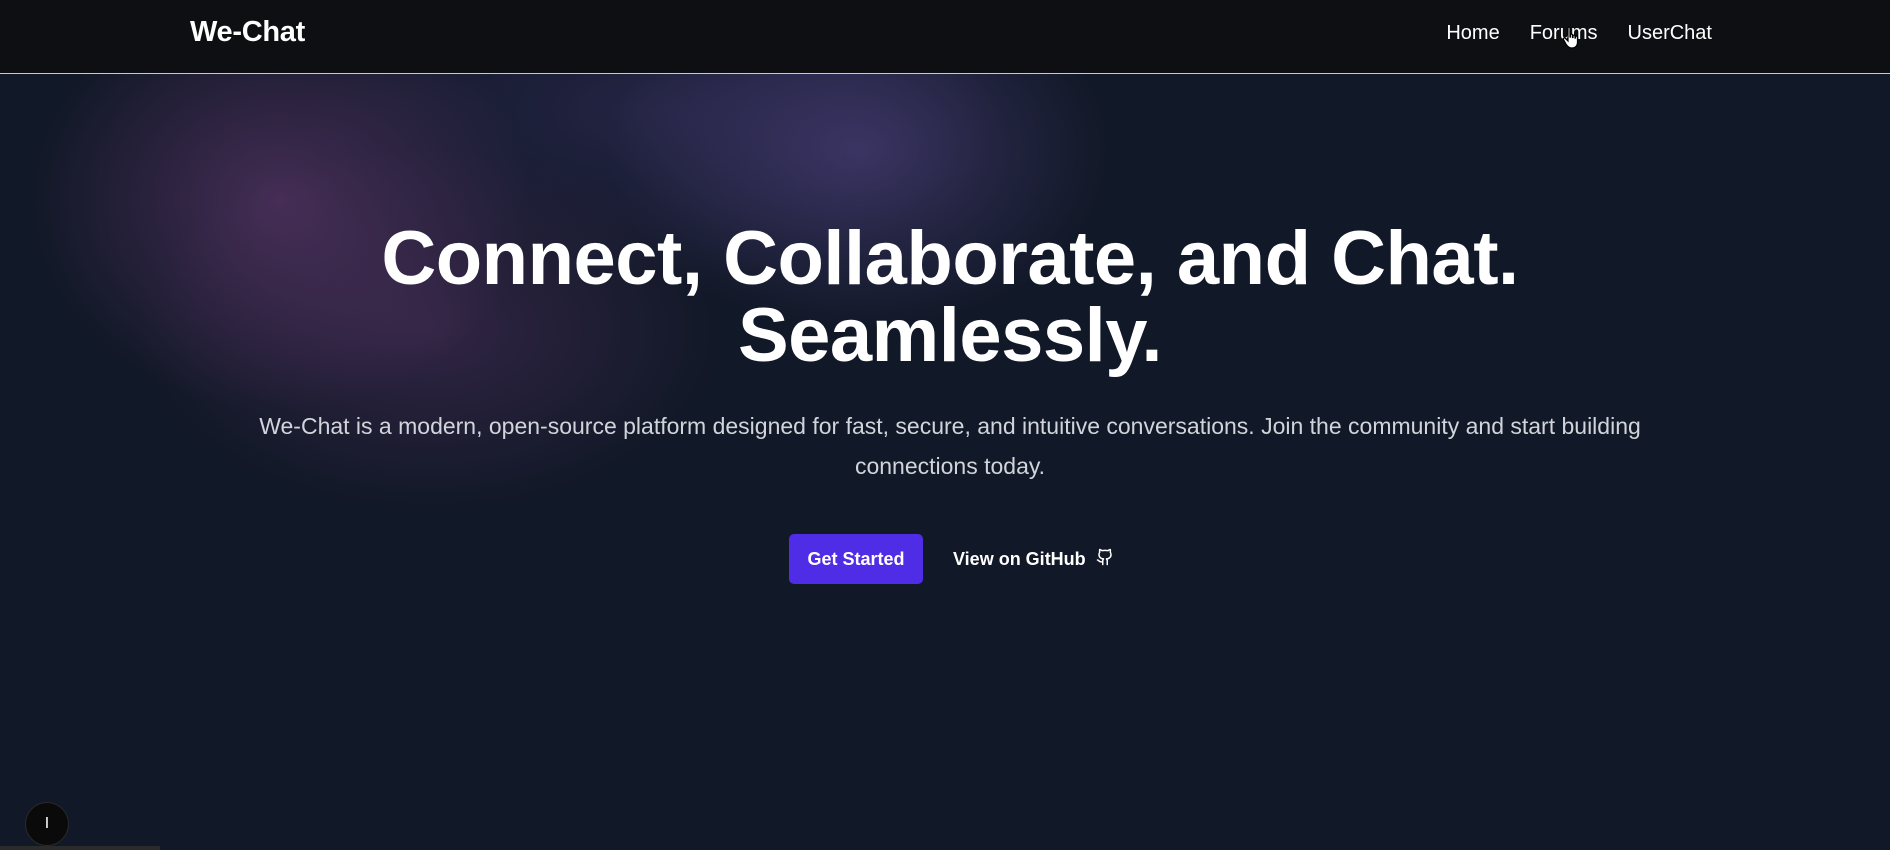  What do you see at coordinates (47, 824) in the screenshot?
I see `floating-button: I` at bounding box center [47, 824].